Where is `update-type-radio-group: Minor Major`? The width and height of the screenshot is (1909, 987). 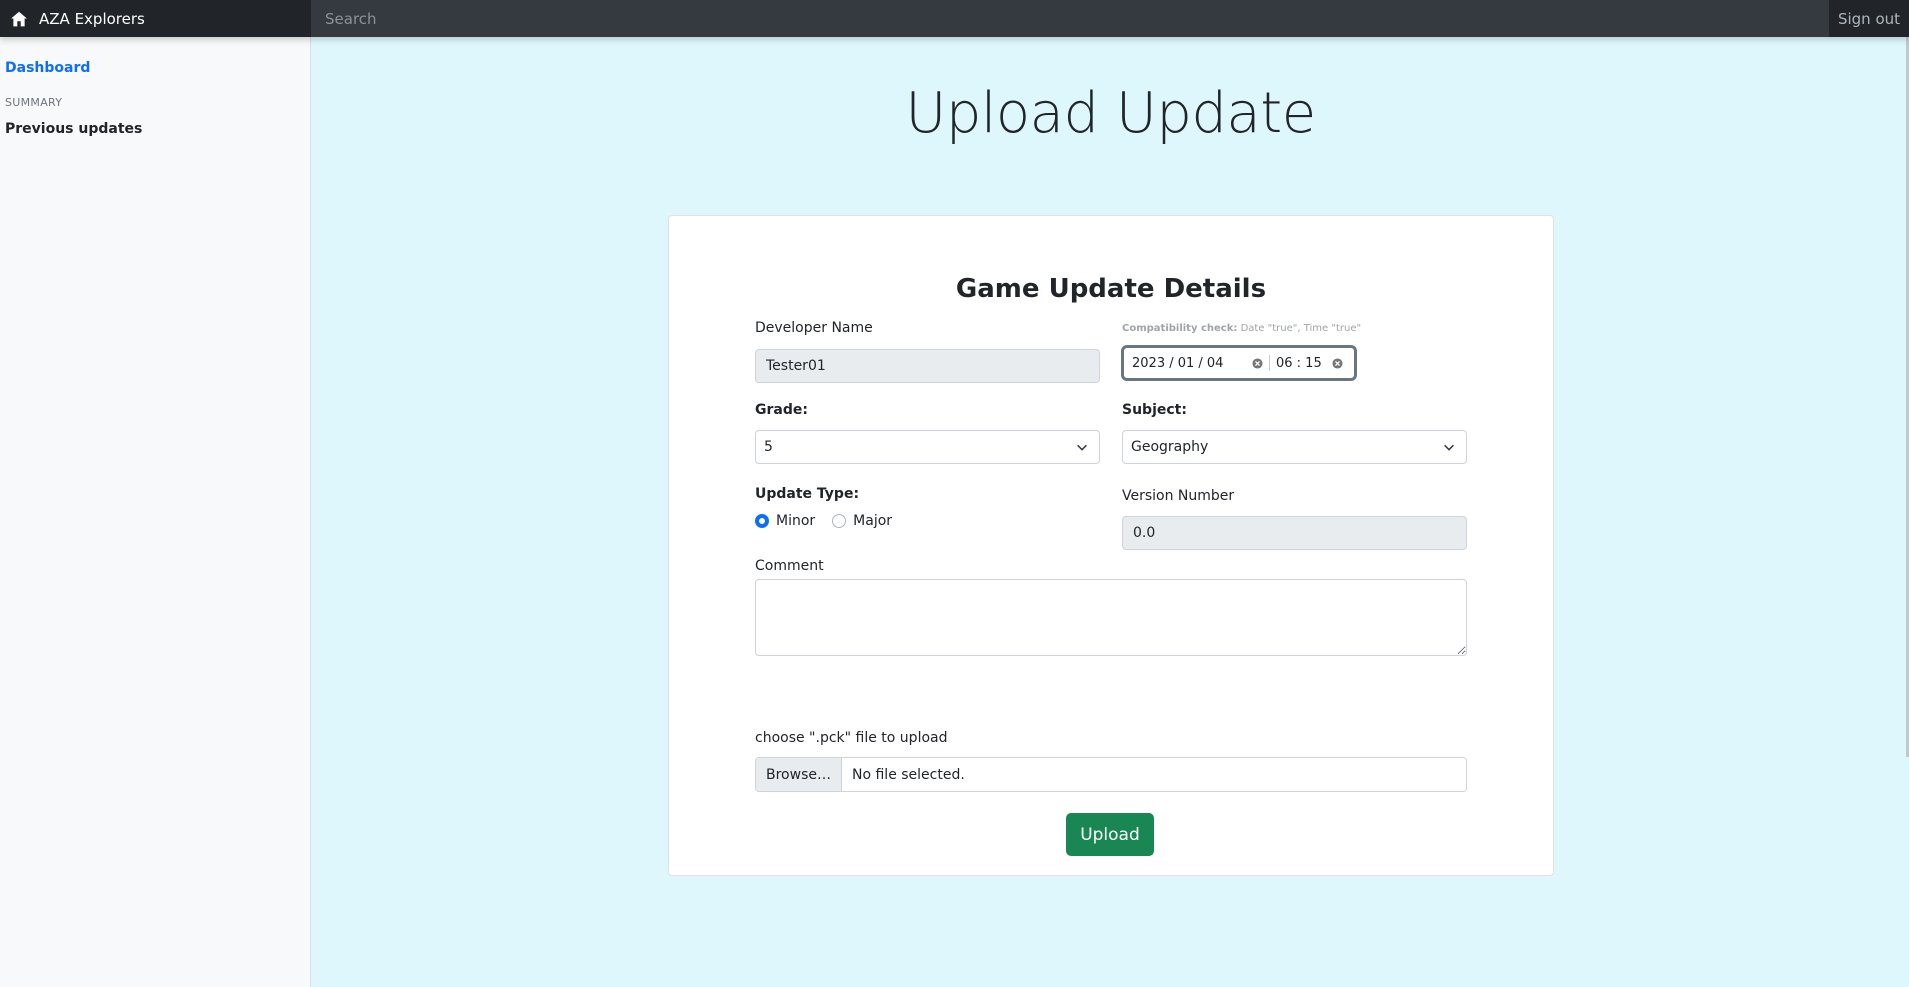 update-type-radio-group: Minor Major is located at coordinates (832, 521).